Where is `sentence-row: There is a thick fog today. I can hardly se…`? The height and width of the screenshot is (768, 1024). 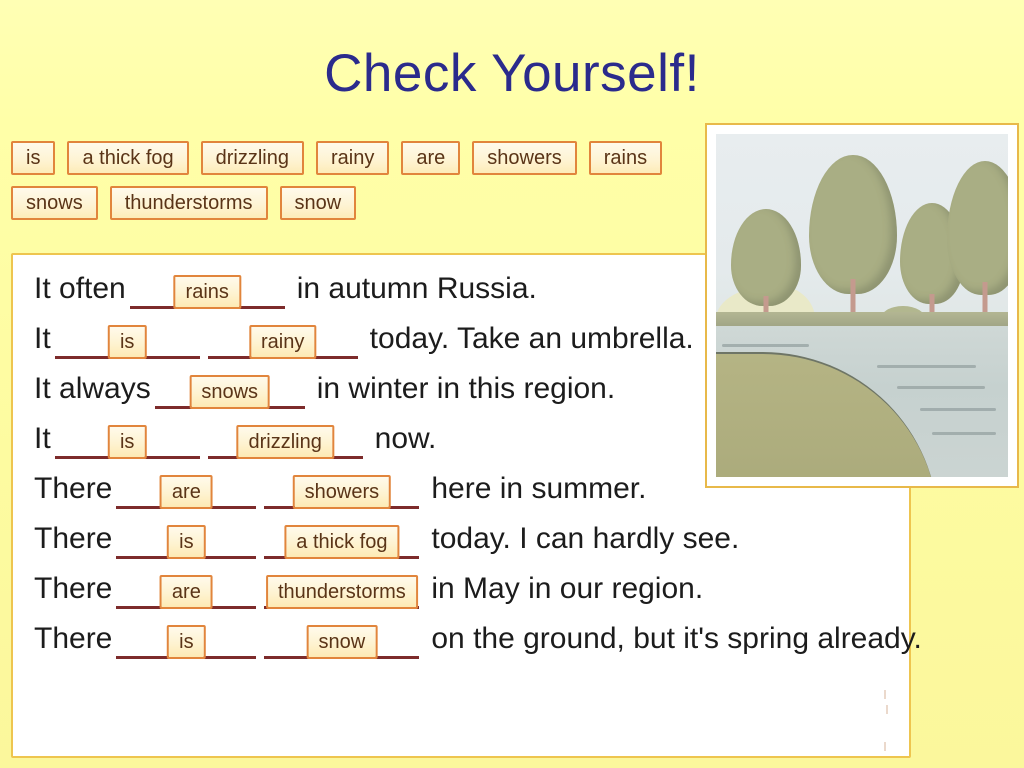
sentence-row: There is a thick fog today. I can hardly se… is located at coordinates (464, 544).